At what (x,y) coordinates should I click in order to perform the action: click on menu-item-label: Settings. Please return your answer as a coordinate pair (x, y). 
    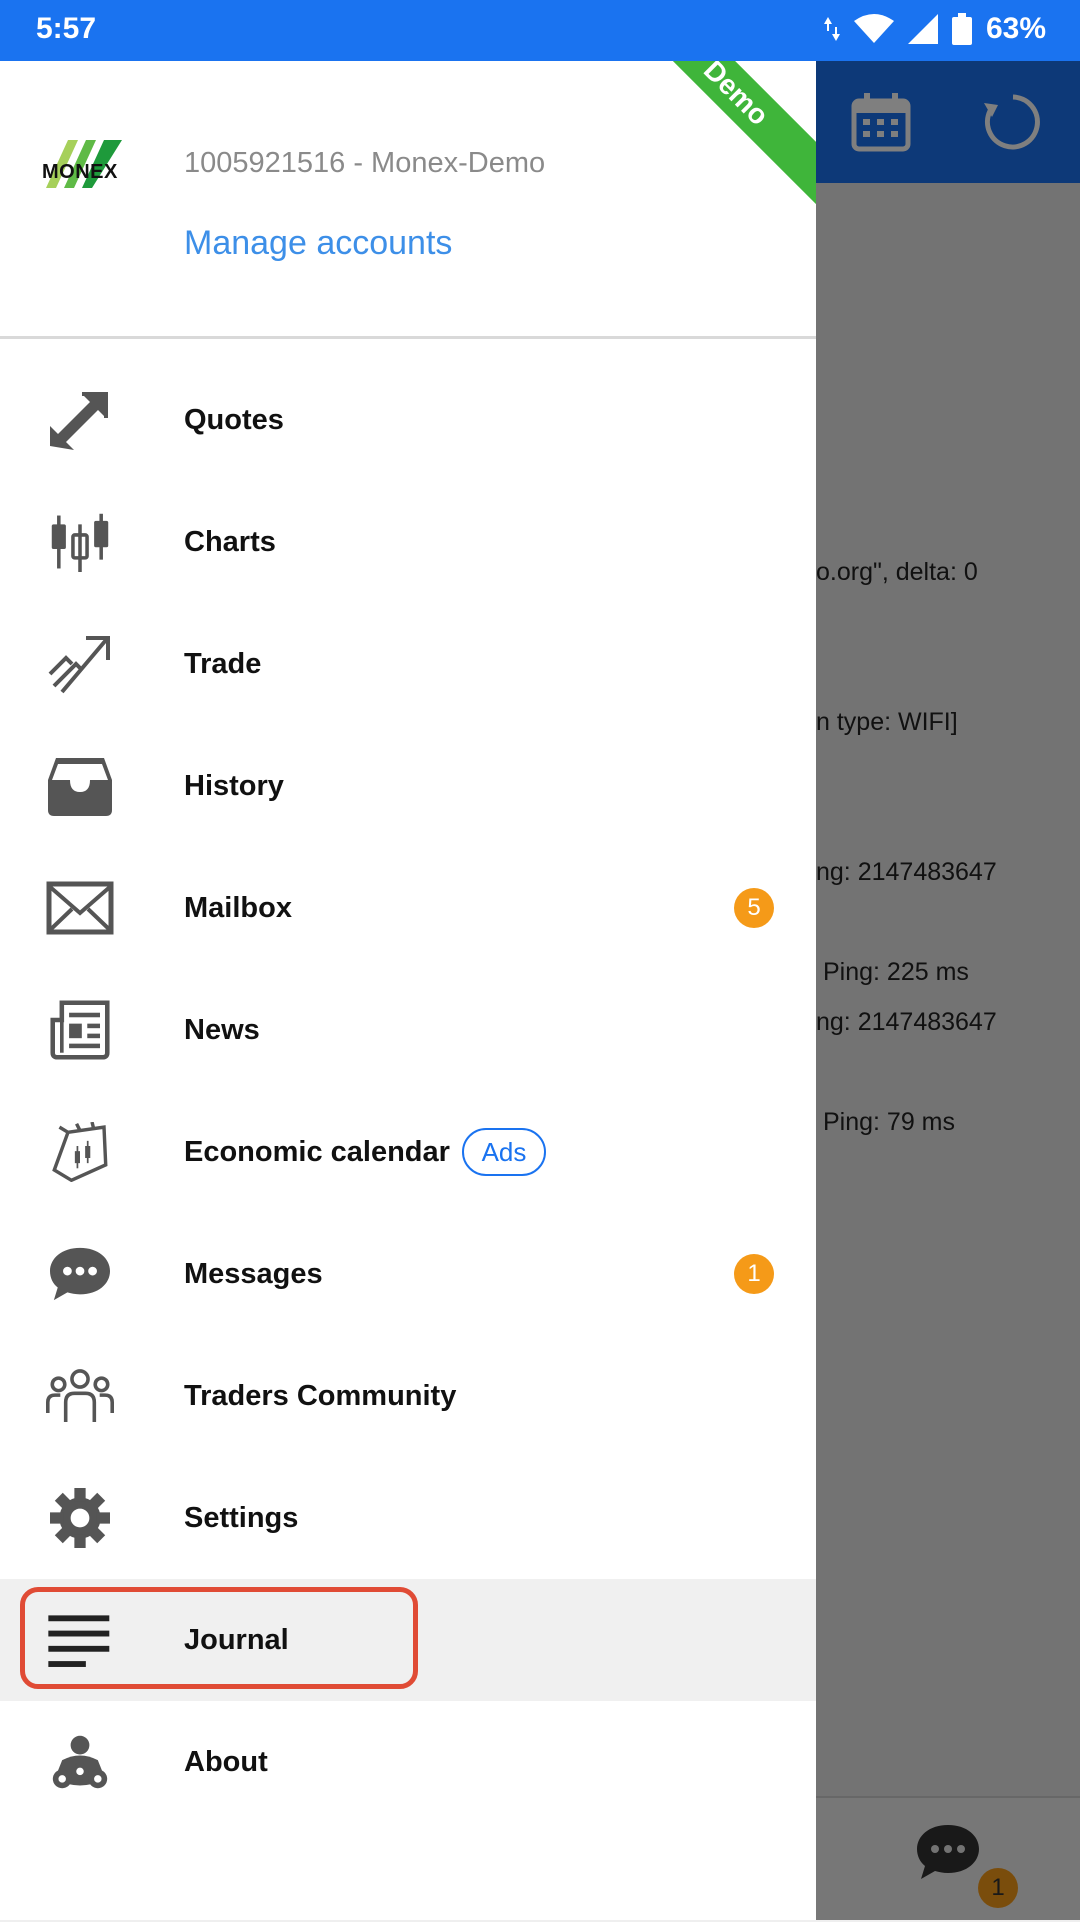
    Looking at the image, I should click on (241, 1517).